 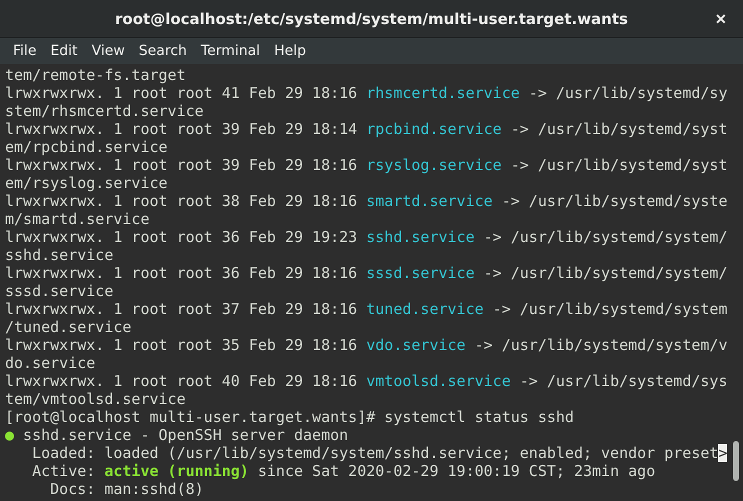 I want to click on menu-item: Edit, so click(x=64, y=51).